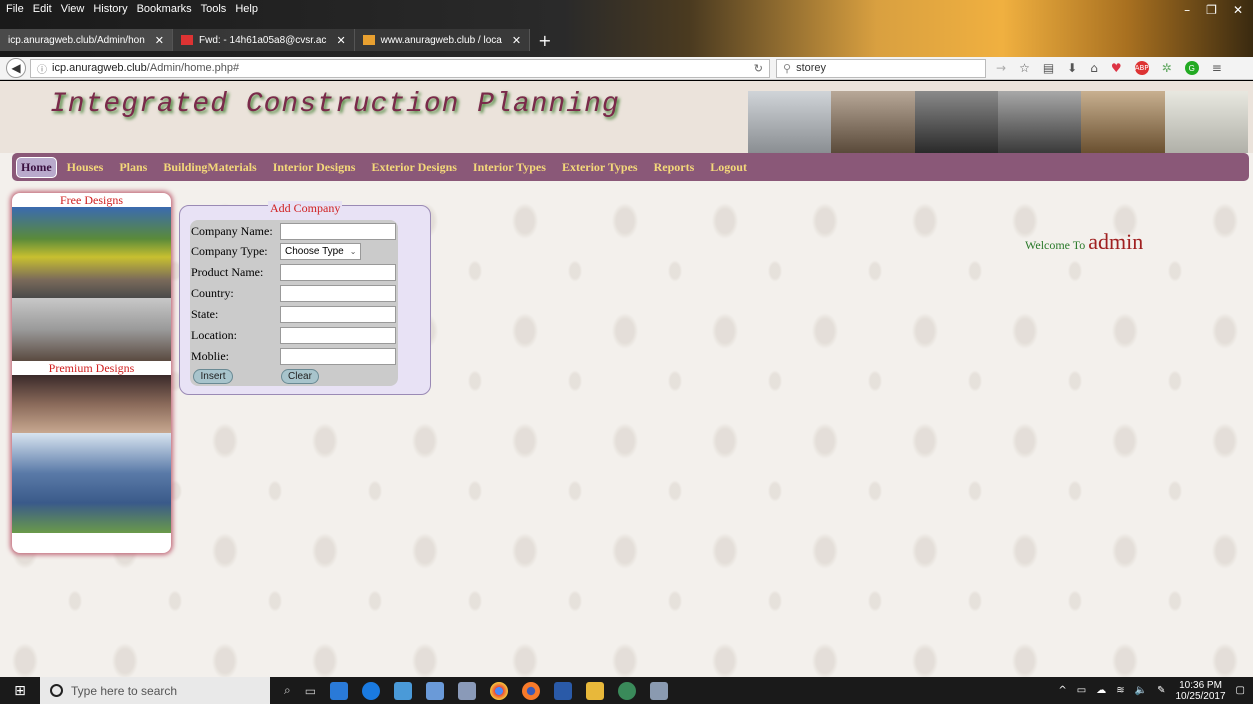 The width and height of the screenshot is (1253, 704). What do you see at coordinates (338, 231) in the screenshot?
I see `company-name-input` at bounding box center [338, 231].